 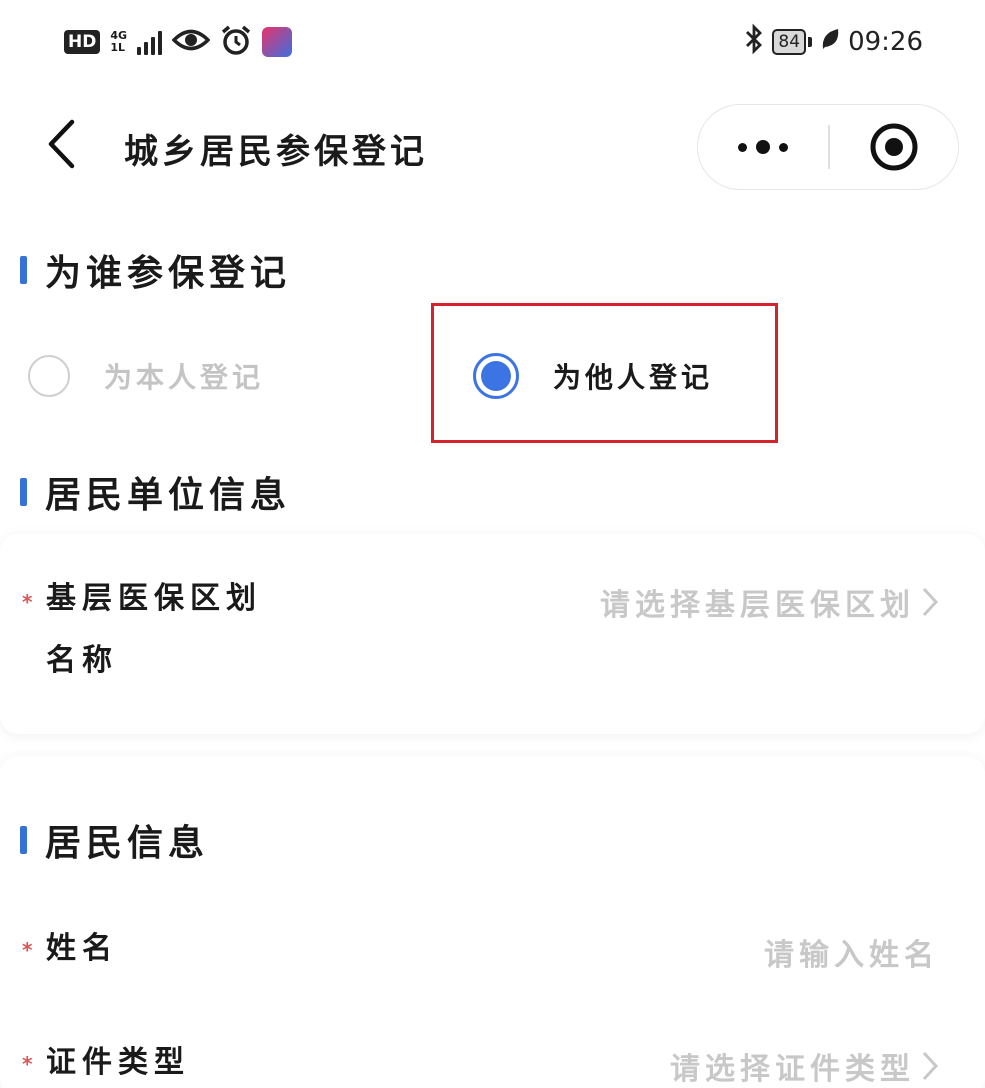 I want to click on battery-level: 84, so click(x=789, y=42).